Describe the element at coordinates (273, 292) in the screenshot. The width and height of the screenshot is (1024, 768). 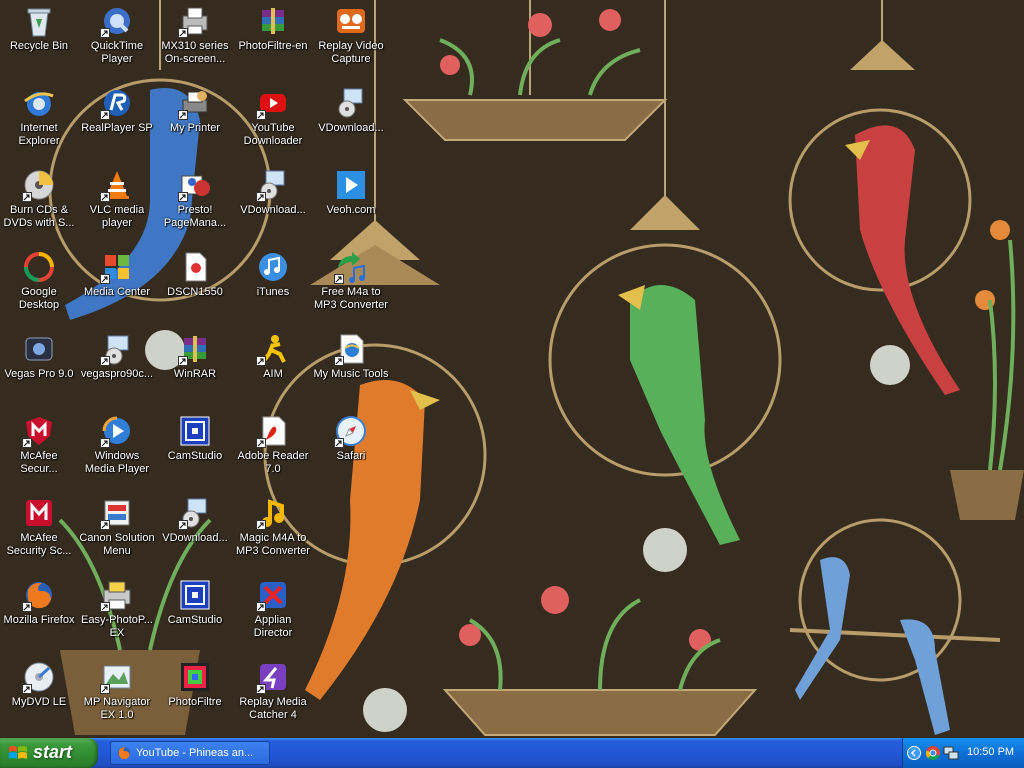
I see `icon-label: iTunes` at that location.